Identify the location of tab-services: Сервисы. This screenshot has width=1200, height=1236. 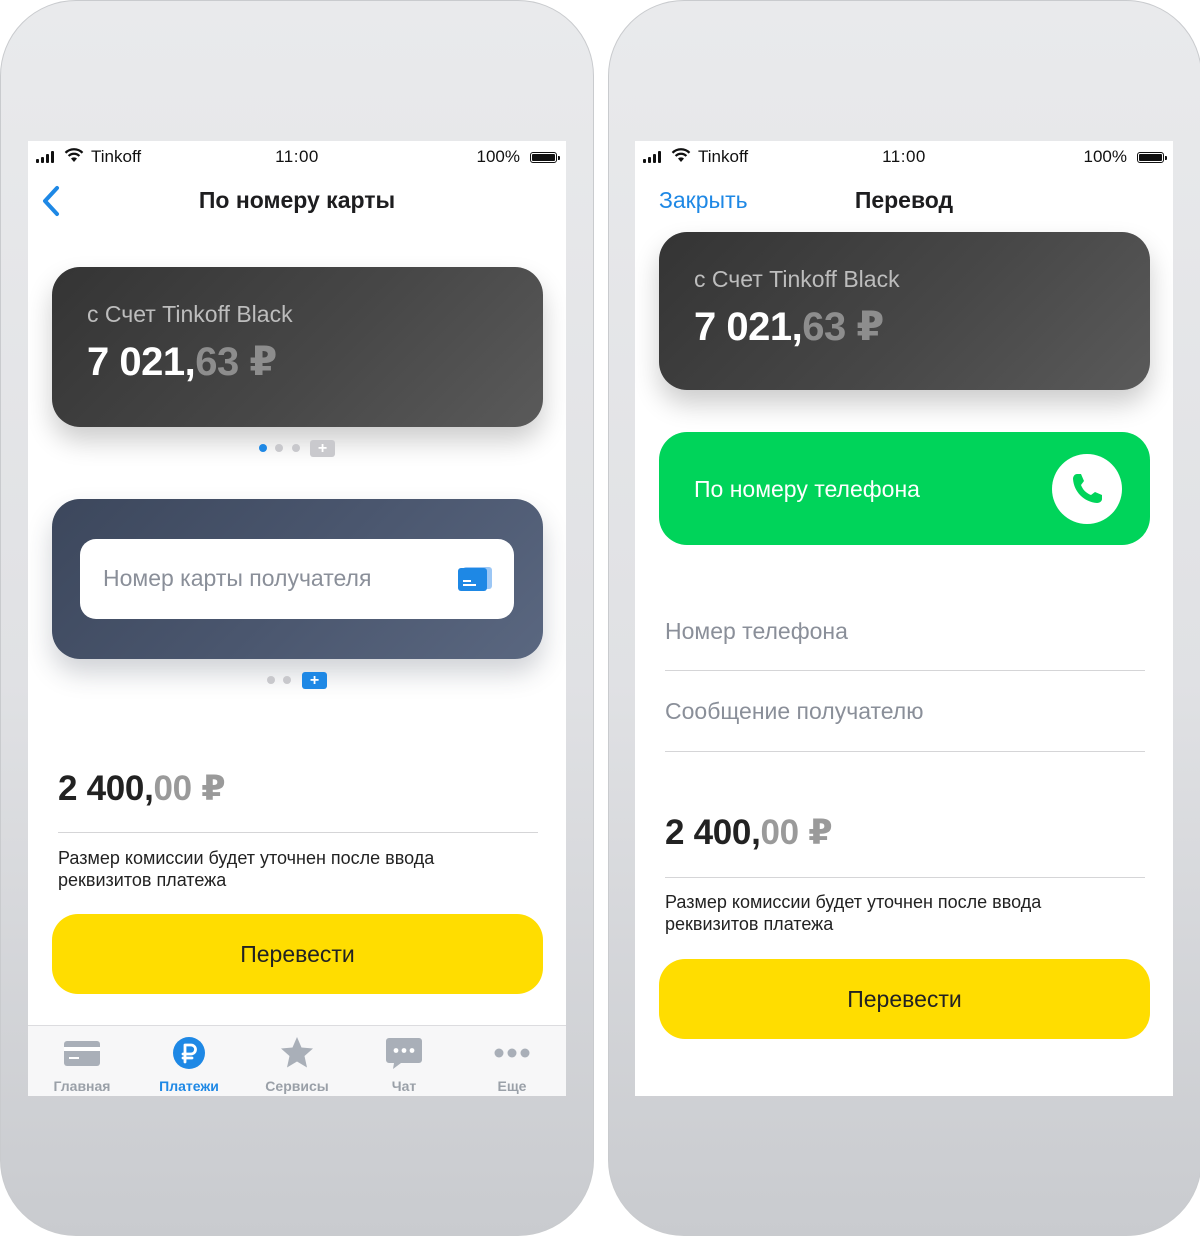
(297, 1061).